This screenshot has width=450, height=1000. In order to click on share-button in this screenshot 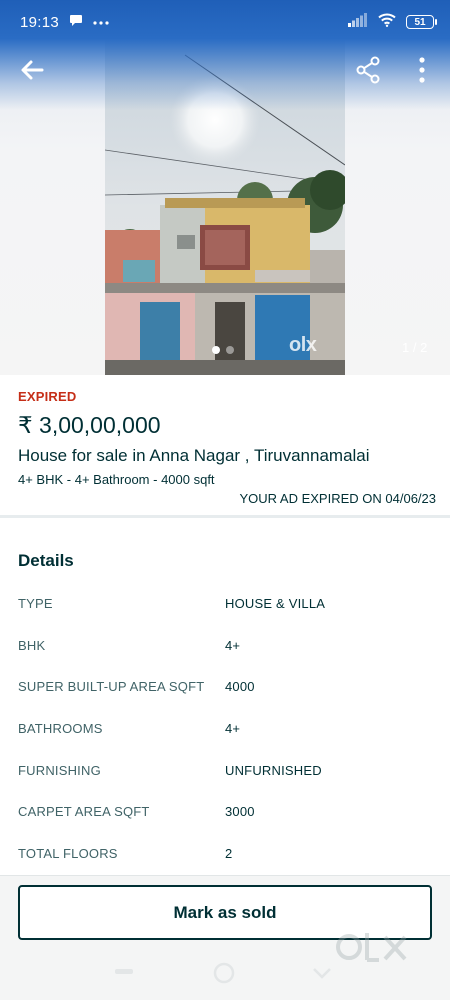, I will do `click(368, 70)`.